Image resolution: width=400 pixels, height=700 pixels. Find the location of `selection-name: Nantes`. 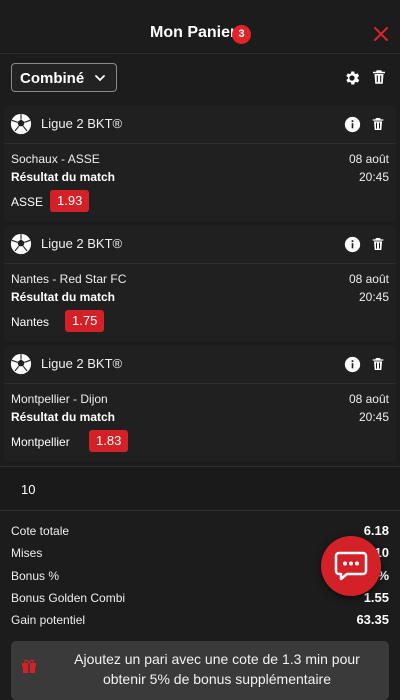

selection-name: Nantes is located at coordinates (30, 322).